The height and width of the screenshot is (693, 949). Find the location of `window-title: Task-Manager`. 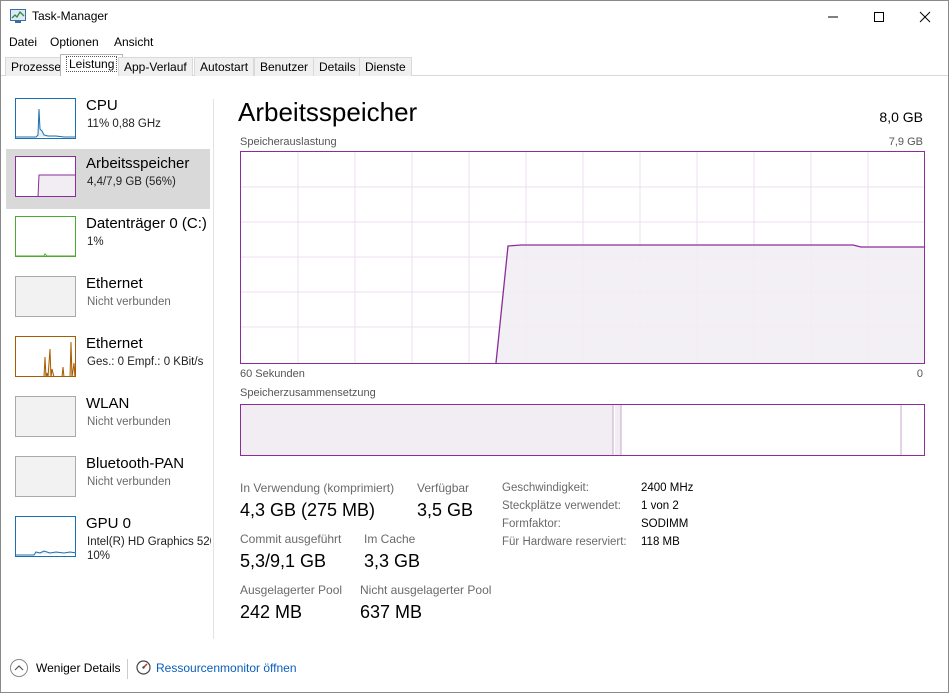

window-title: Task-Manager is located at coordinates (70, 16).